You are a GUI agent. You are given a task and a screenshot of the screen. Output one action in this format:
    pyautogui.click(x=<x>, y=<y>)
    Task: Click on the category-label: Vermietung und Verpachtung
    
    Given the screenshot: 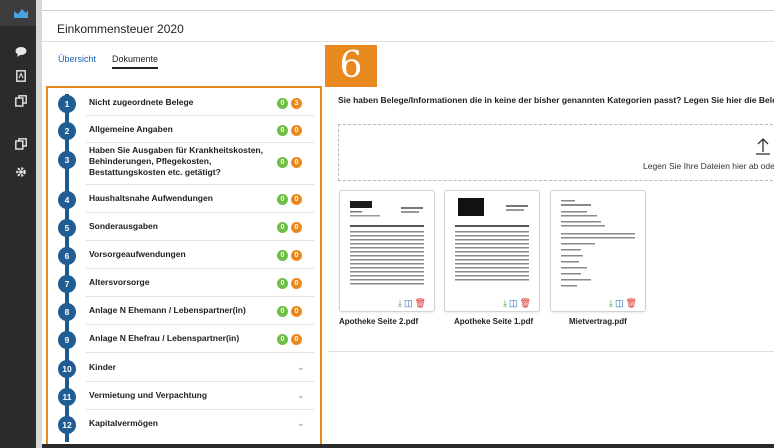 What is the action you would take?
    pyautogui.click(x=148, y=395)
    